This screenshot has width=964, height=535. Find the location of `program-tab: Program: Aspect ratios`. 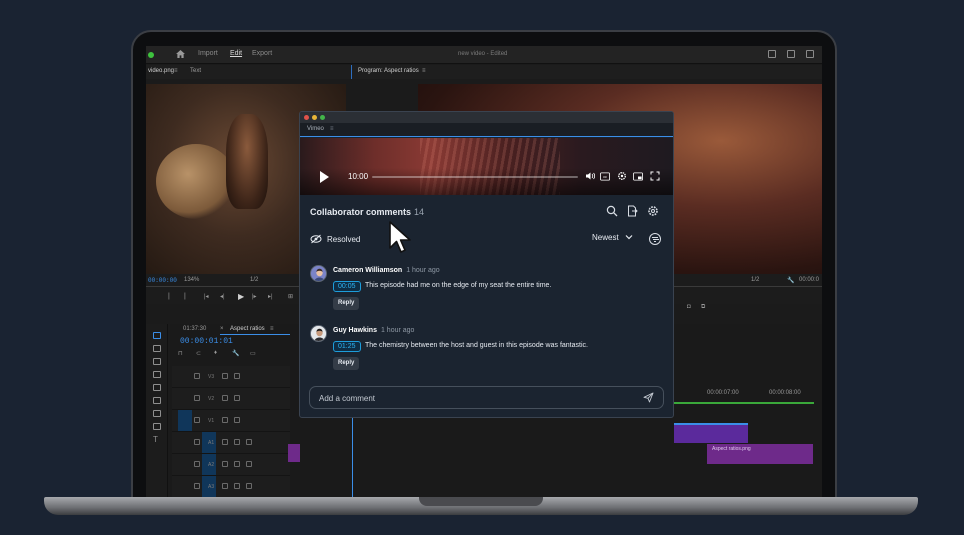

program-tab: Program: Aspect ratios is located at coordinates (388, 71).